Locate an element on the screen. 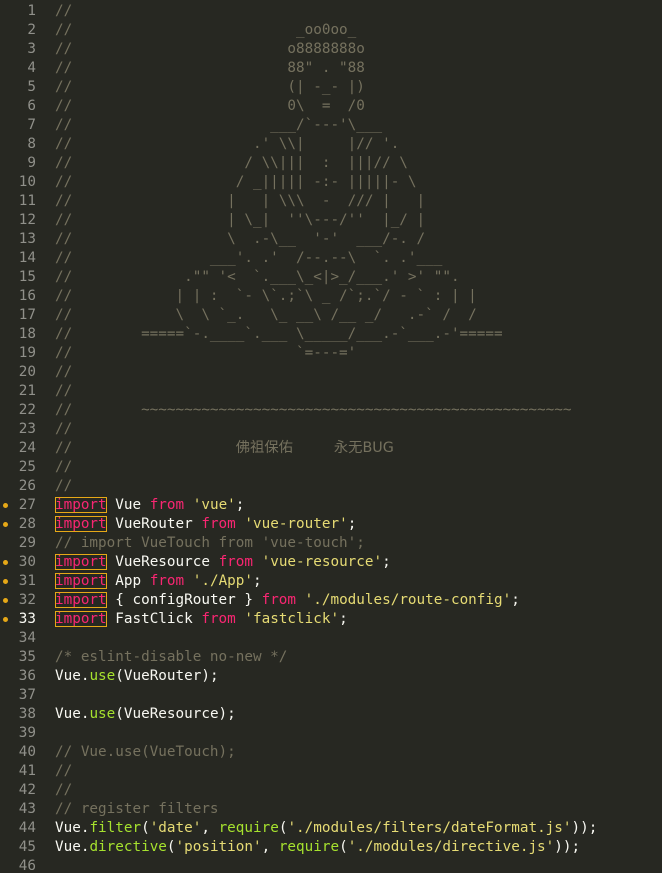 The width and height of the screenshot is (662, 873). line-content: // | | : `- \`.;`\ _ /`;.`/ - ` : | | is located at coordinates (349, 296).